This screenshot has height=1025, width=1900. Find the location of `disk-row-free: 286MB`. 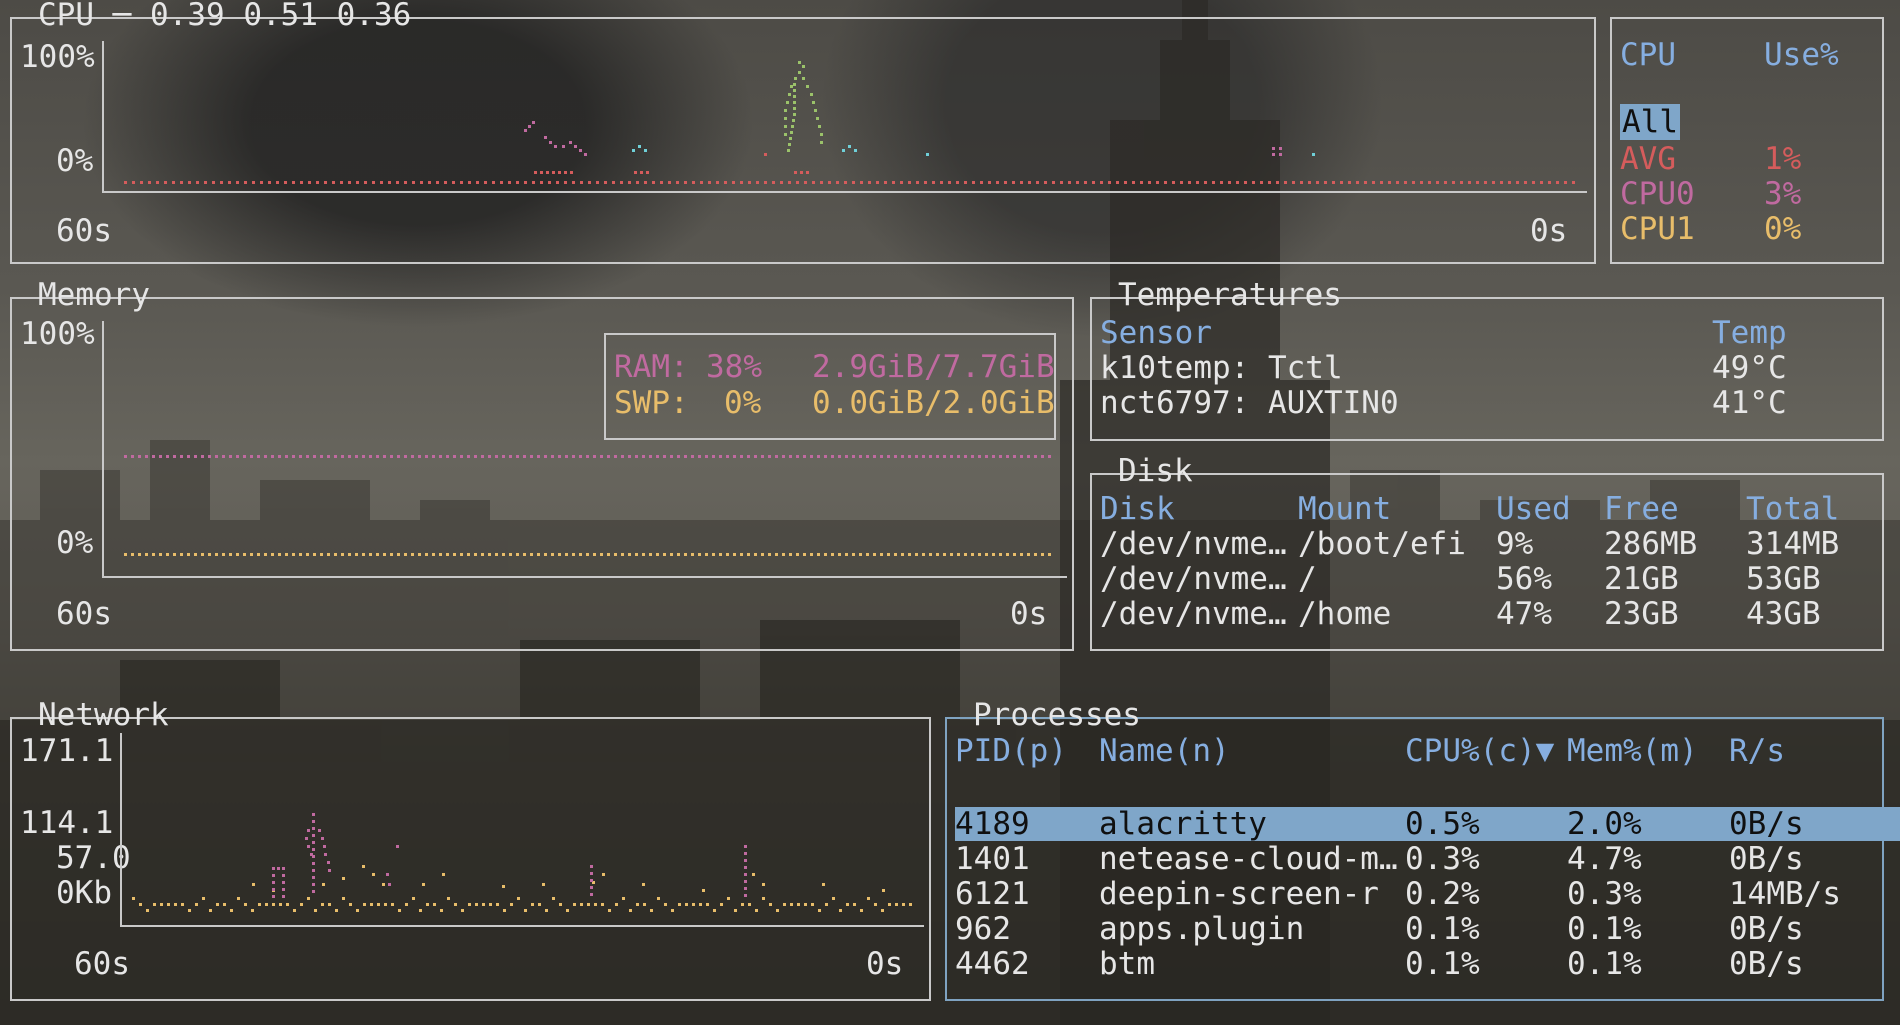

disk-row-free: 286MB is located at coordinates (1651, 544).